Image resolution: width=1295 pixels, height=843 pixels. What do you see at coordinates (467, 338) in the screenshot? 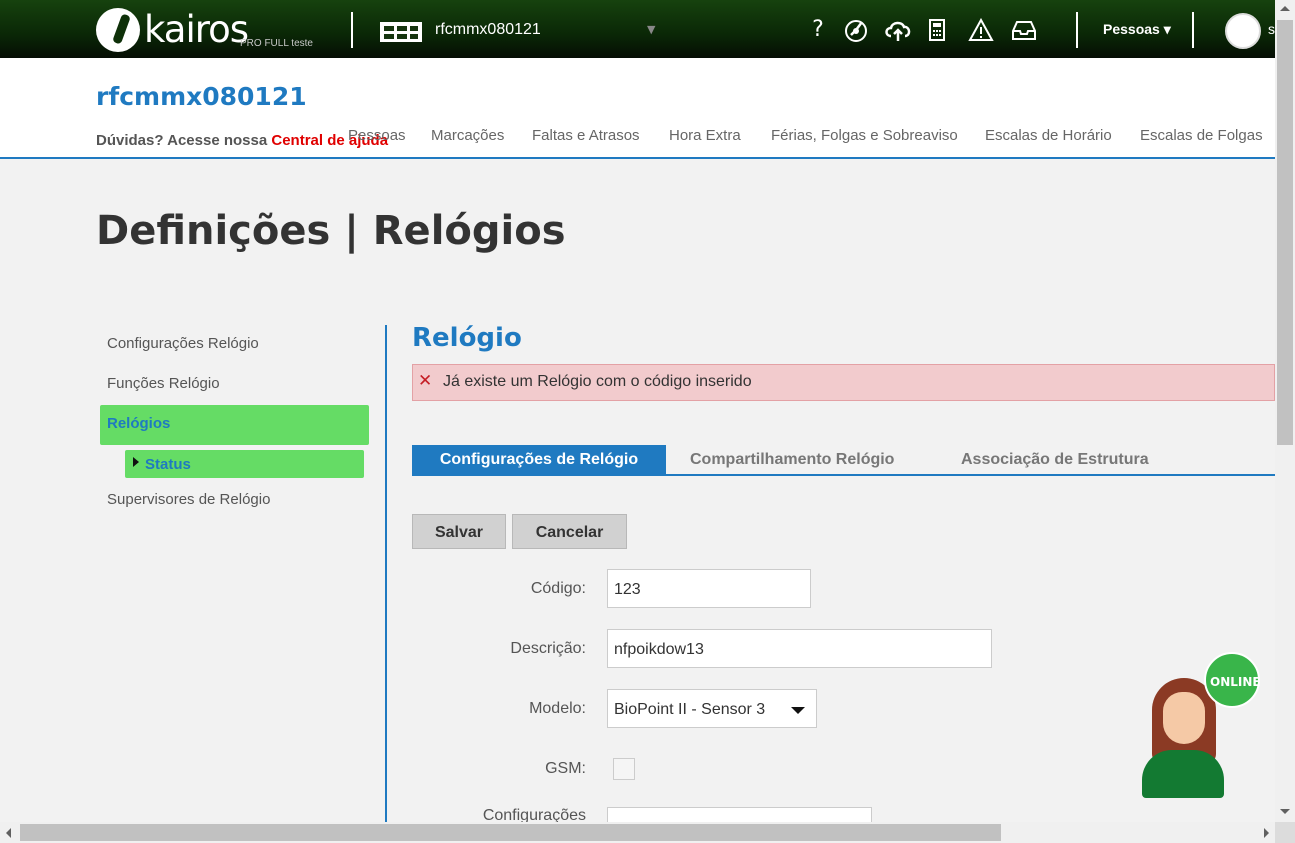
I see `section-title: Relógio` at bounding box center [467, 338].